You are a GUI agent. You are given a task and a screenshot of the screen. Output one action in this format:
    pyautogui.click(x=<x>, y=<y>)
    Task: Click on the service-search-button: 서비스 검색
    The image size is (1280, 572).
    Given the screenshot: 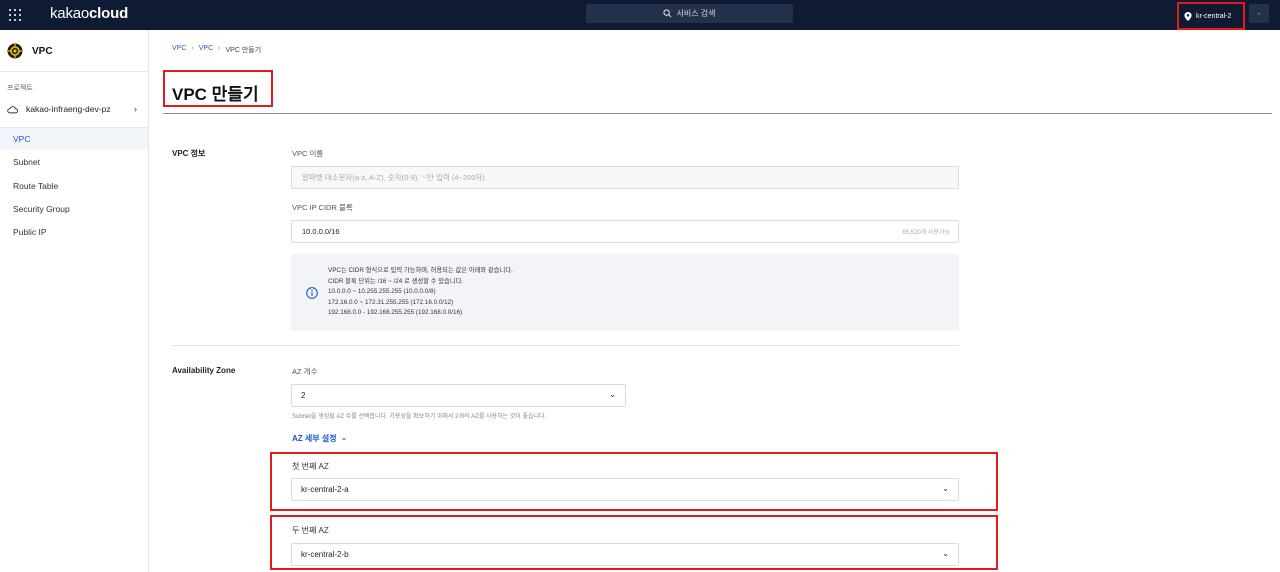 What is the action you would take?
    pyautogui.click(x=689, y=13)
    